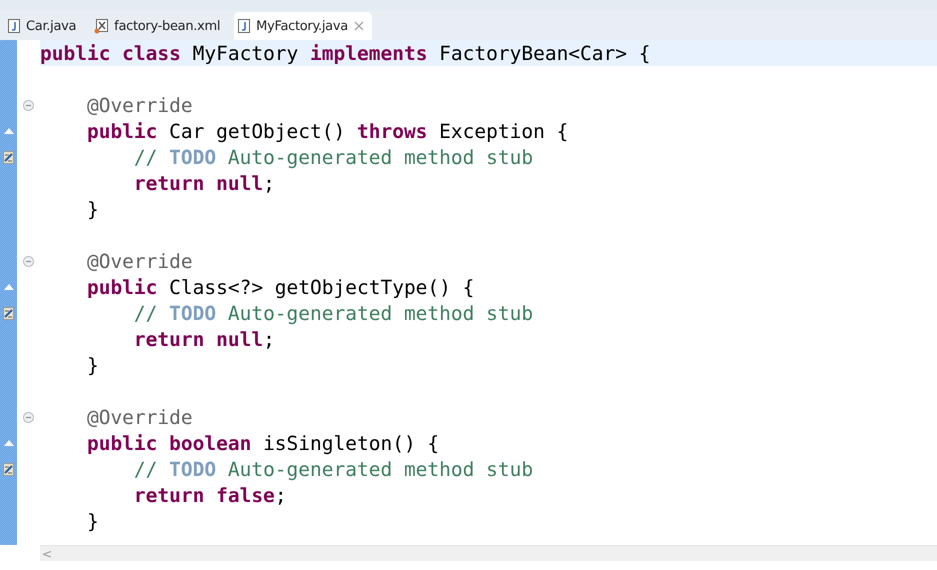 The image size is (937, 570). What do you see at coordinates (209, 495) in the screenshot?
I see `code-line: return false;` at bounding box center [209, 495].